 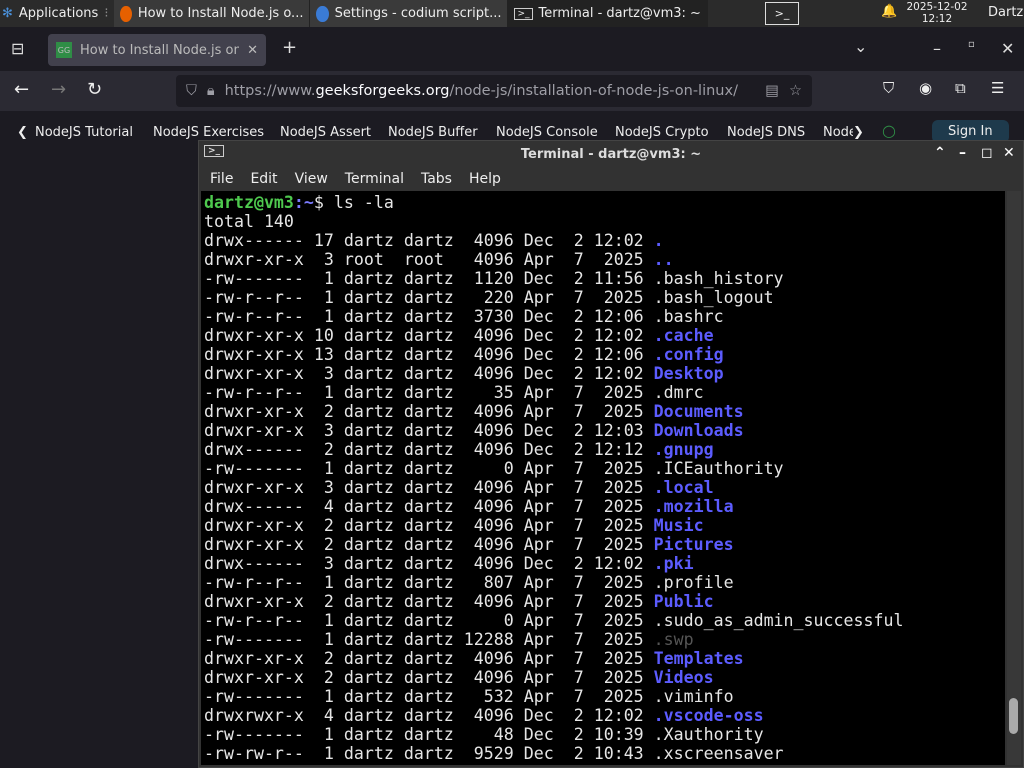 What do you see at coordinates (314, 179) in the screenshot?
I see `menu-view: View` at bounding box center [314, 179].